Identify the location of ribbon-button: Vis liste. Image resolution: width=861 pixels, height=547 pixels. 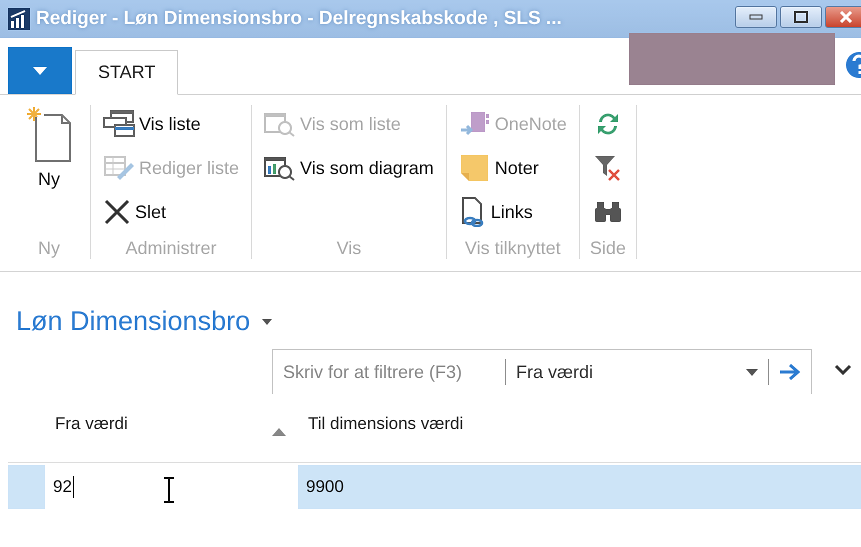
(171, 124).